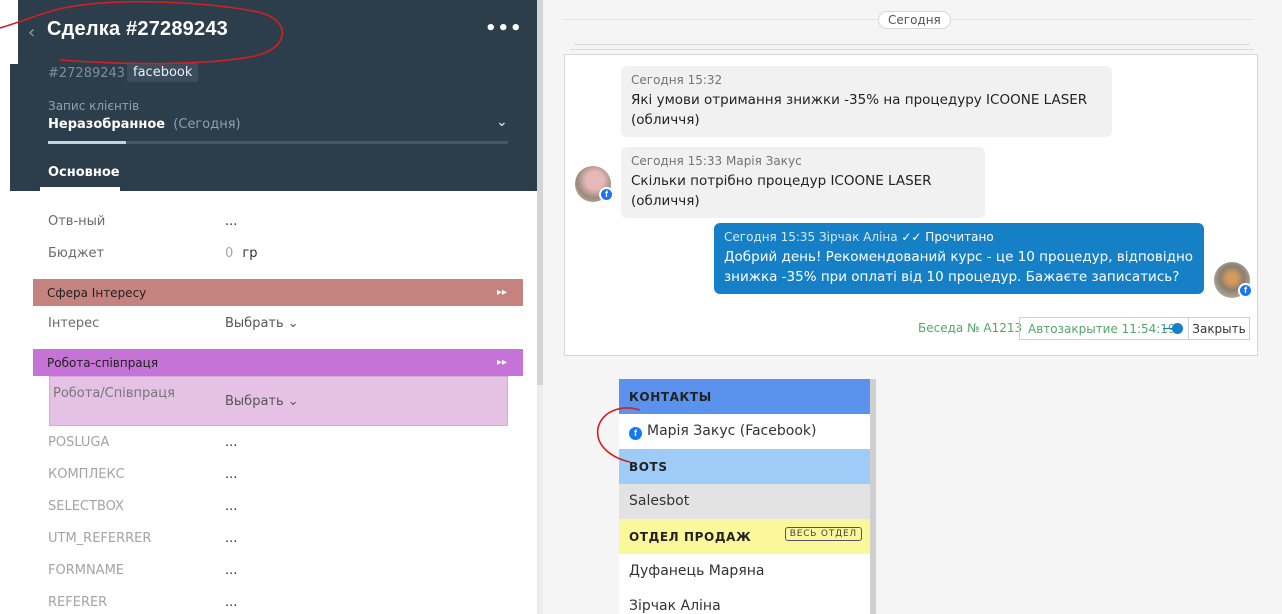  I want to click on tab-main: Основное, so click(84, 172).